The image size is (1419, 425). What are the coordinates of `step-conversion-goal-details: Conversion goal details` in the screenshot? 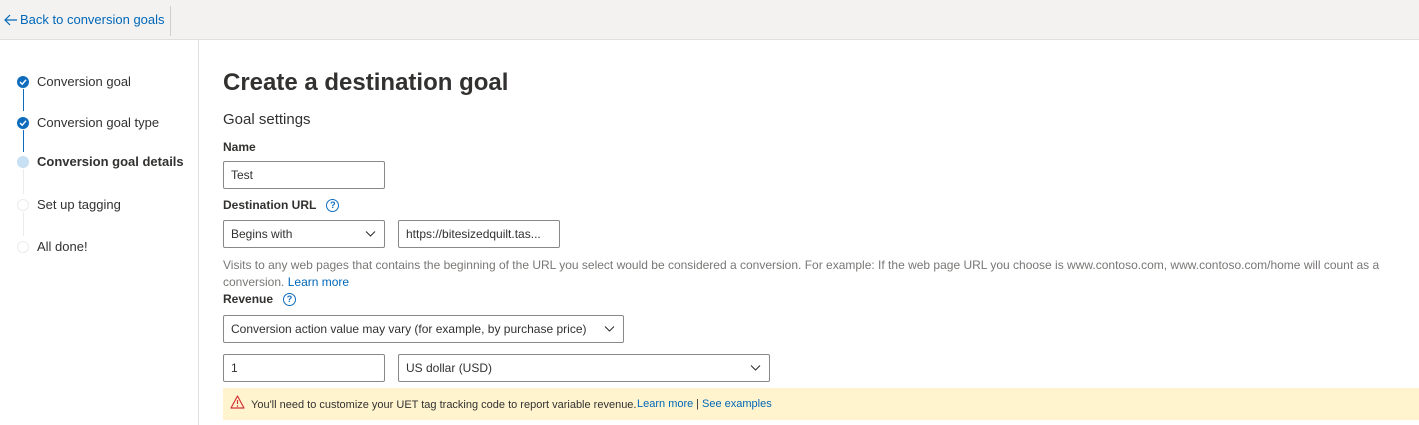 It's located at (99, 162).